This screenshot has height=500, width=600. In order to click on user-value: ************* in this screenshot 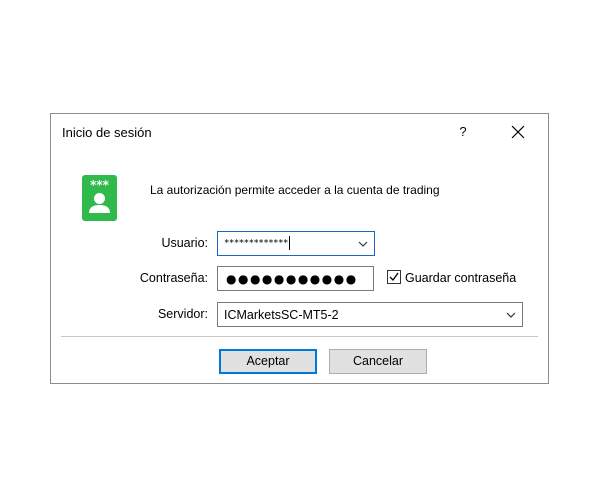, I will do `click(257, 243)`.